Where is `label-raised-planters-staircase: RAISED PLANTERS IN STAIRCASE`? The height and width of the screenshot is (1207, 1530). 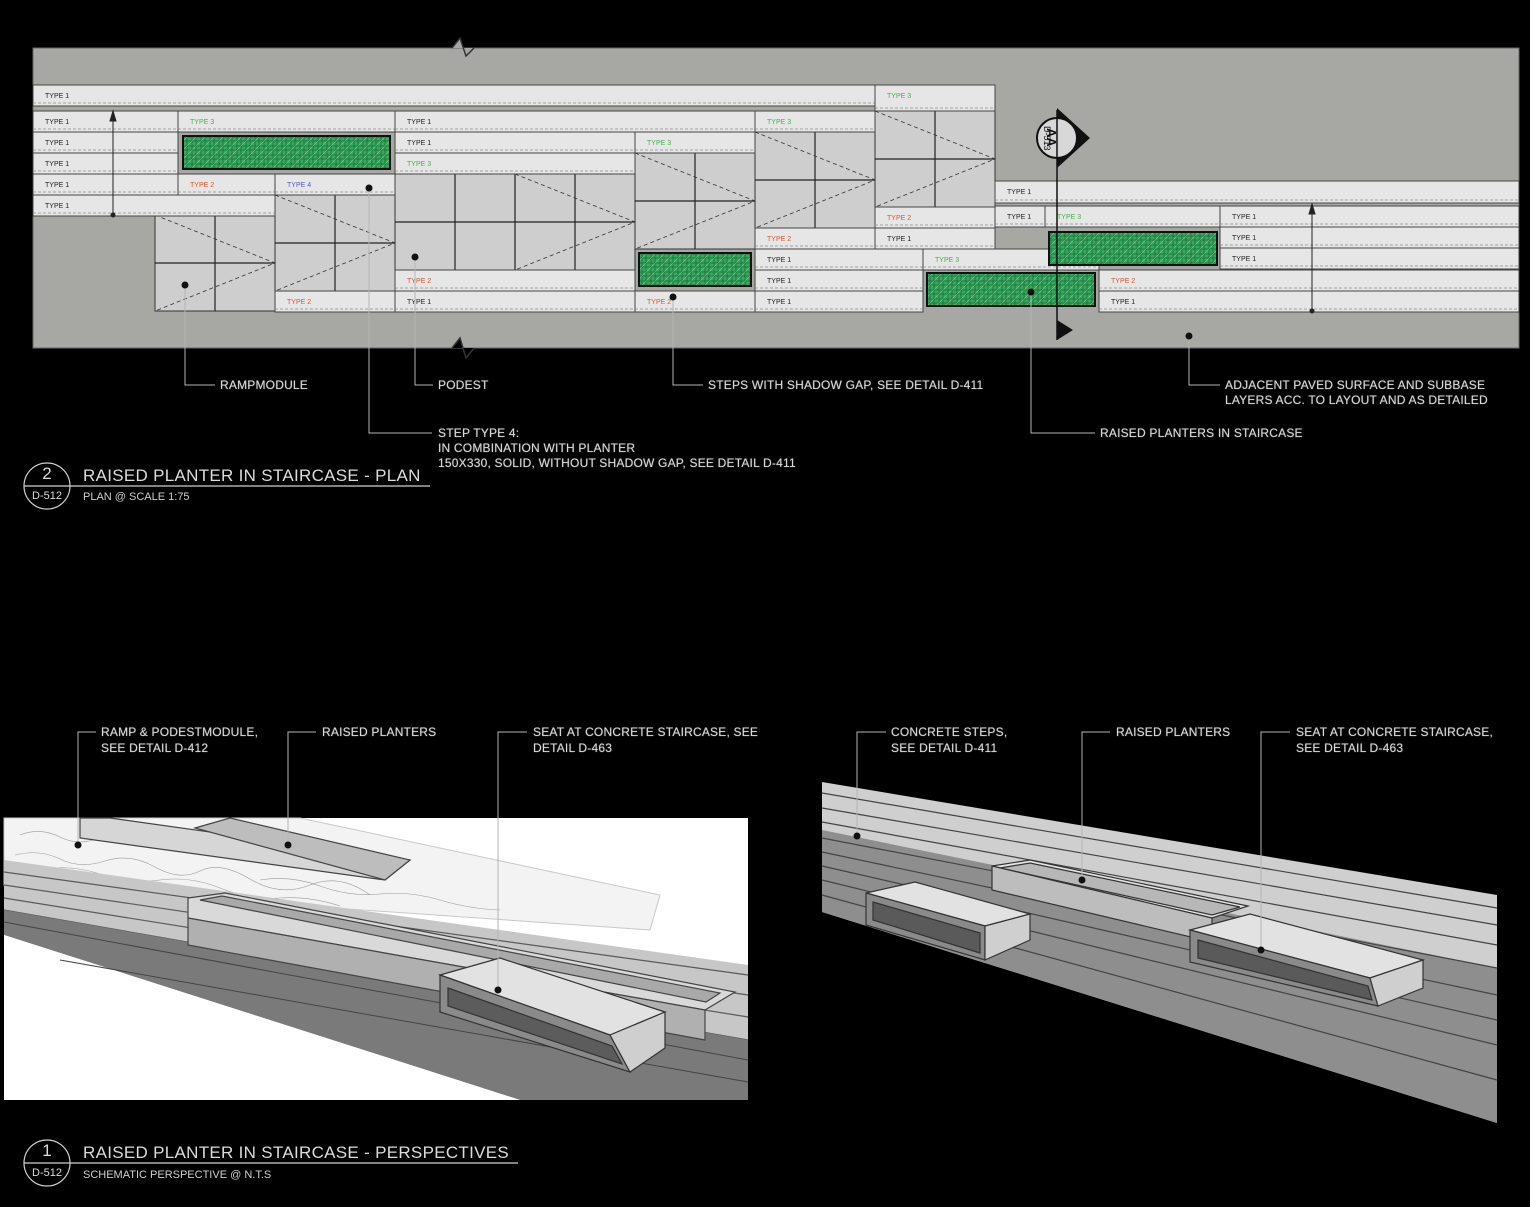
label-raised-planters-staircase: RAISED PLANTERS IN STAIRCASE is located at coordinates (1201, 433).